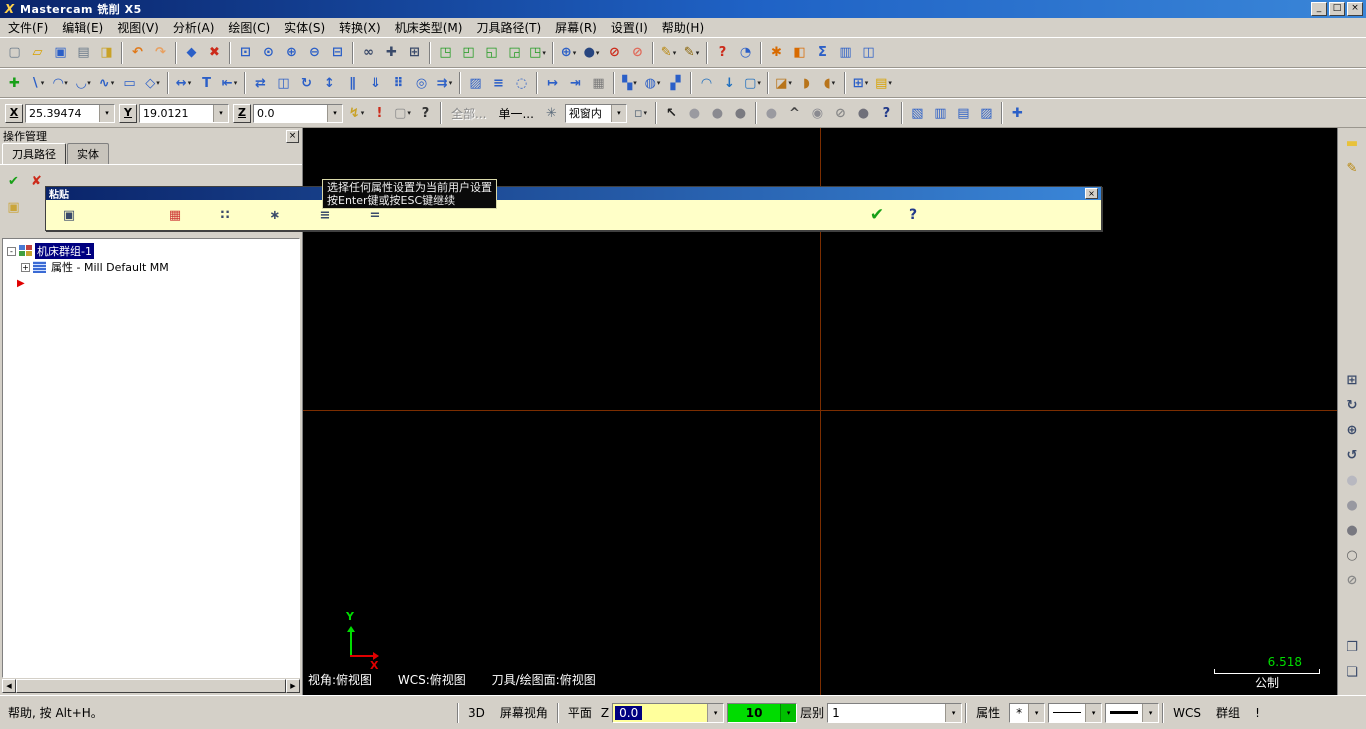 Image resolution: width=1366 pixels, height=729 pixels. Describe the element at coordinates (11, 251) in the screenshot. I see `collapse-box: -` at that location.